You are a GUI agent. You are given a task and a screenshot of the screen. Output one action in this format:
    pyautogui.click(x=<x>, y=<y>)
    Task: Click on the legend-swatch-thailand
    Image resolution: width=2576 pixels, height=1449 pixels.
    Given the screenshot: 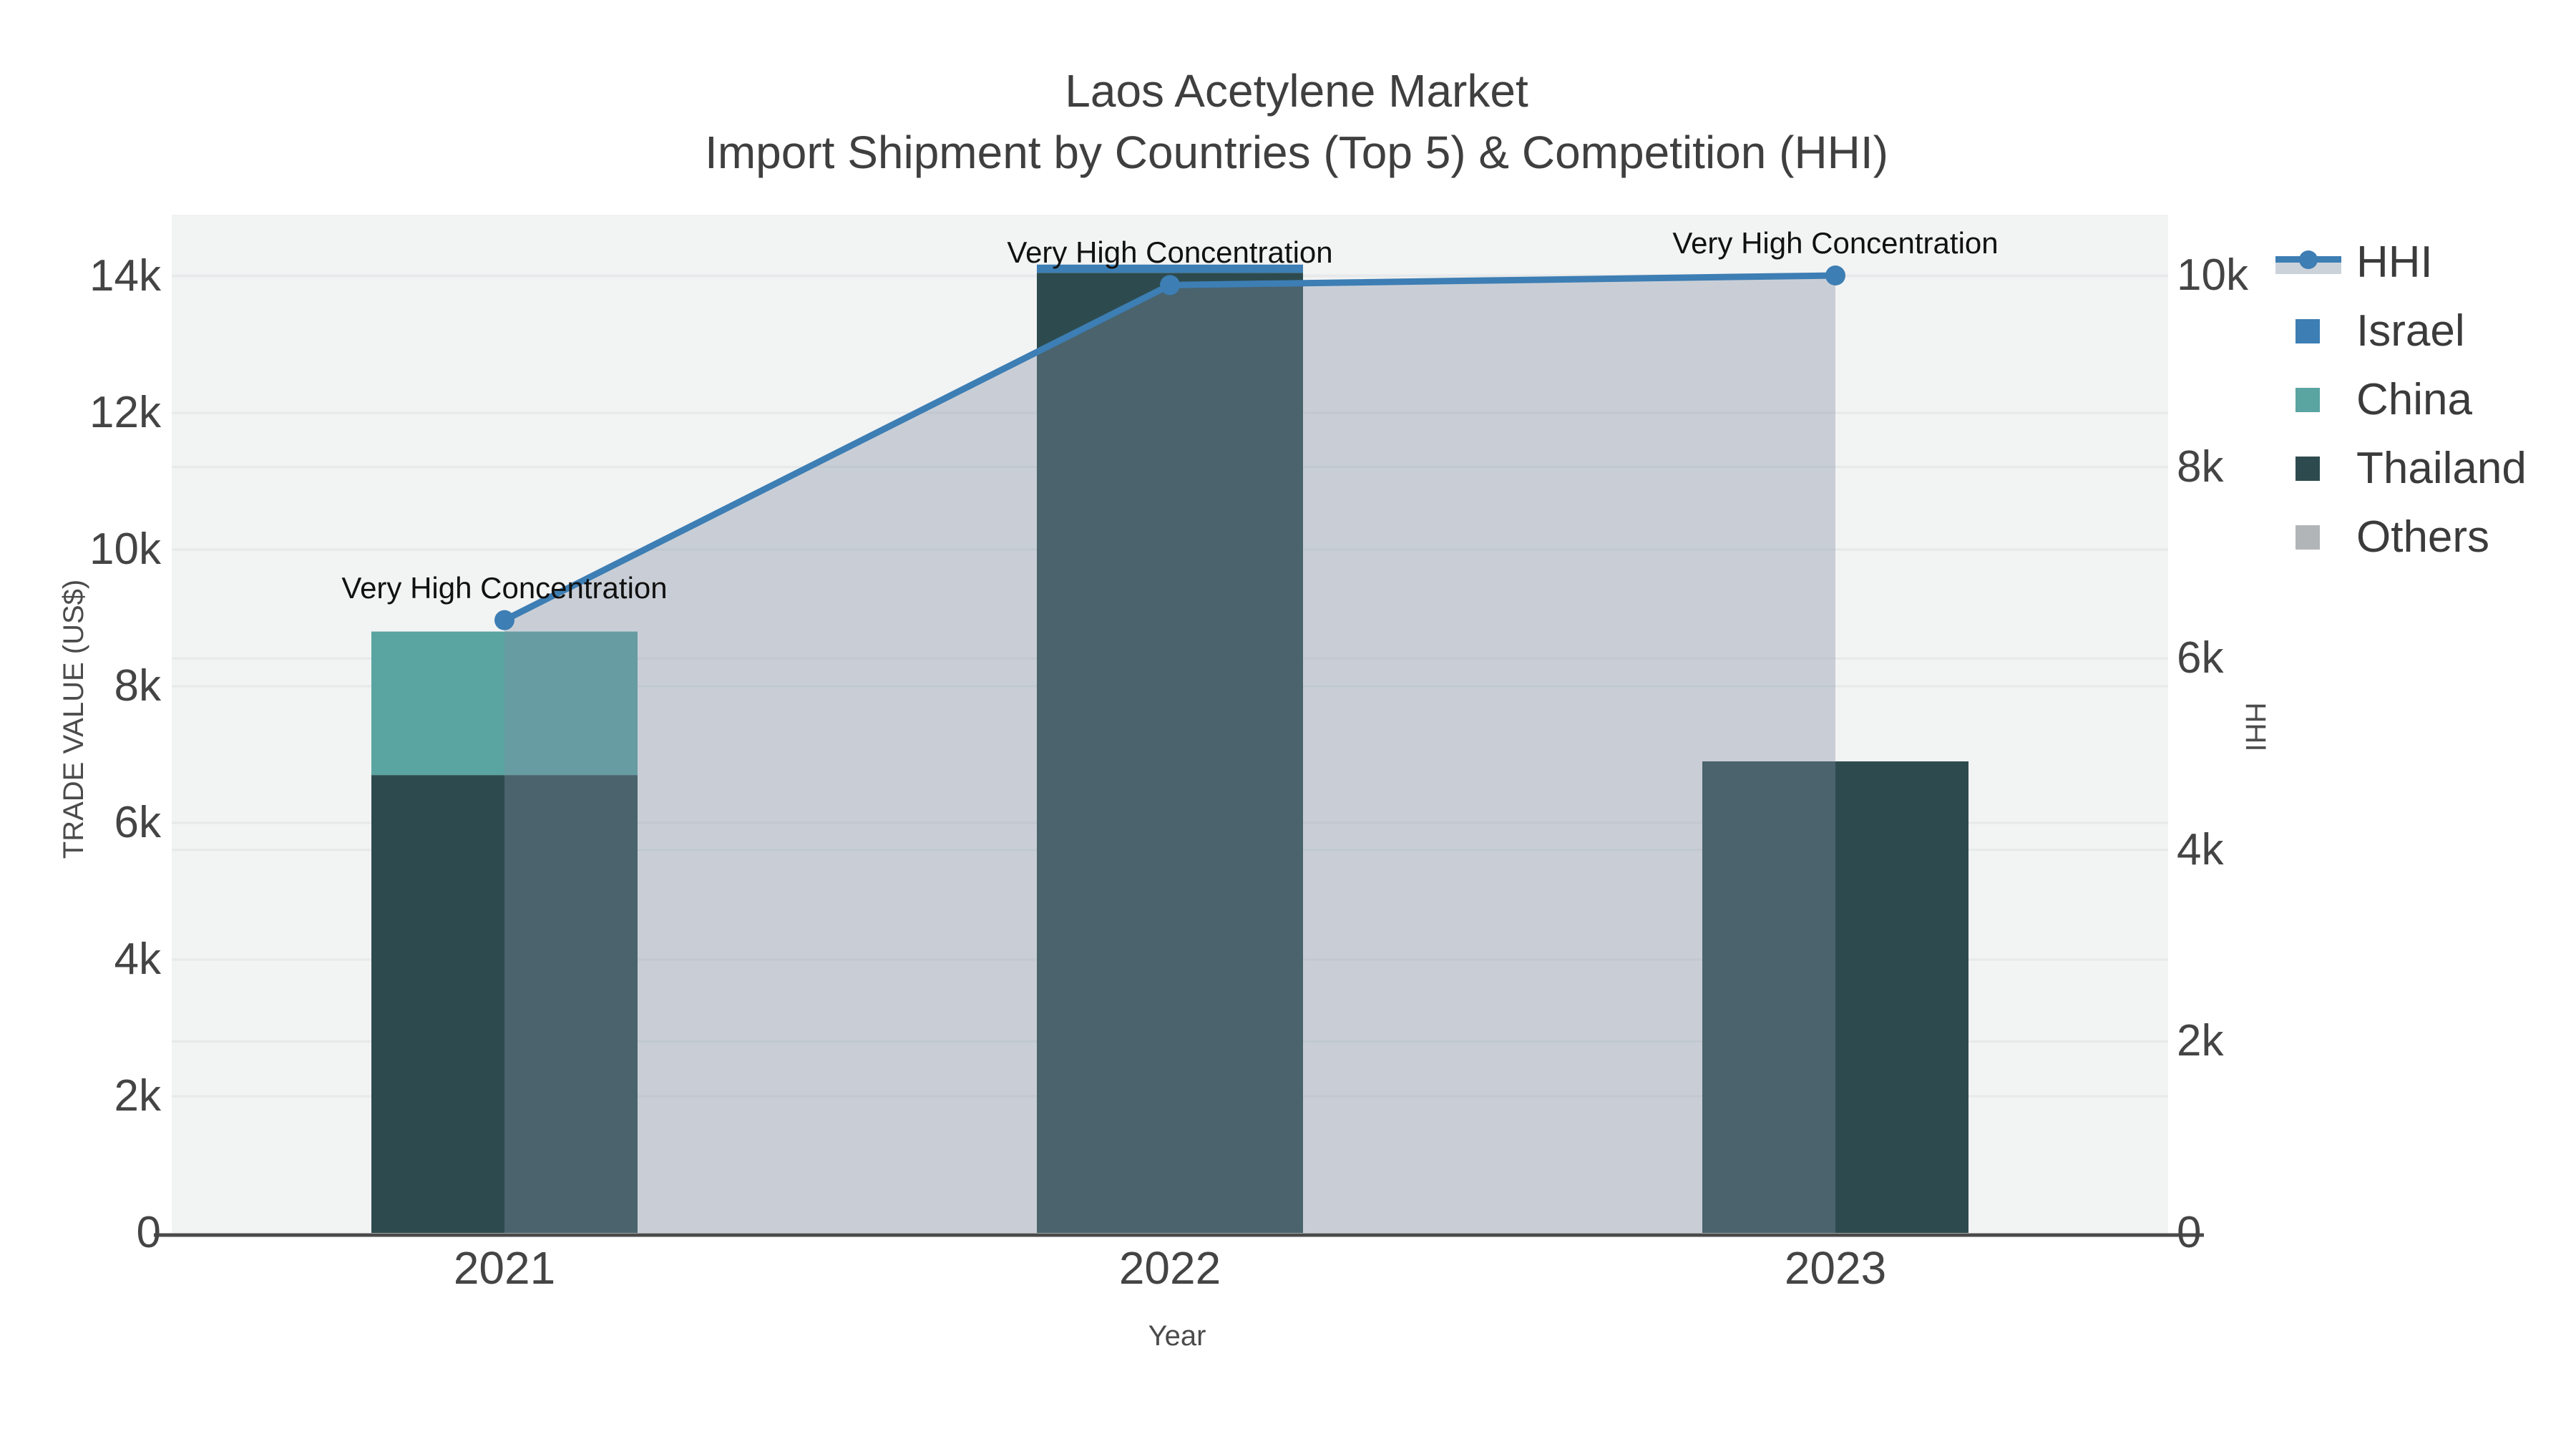 What is the action you would take?
    pyautogui.click(x=2308, y=469)
    